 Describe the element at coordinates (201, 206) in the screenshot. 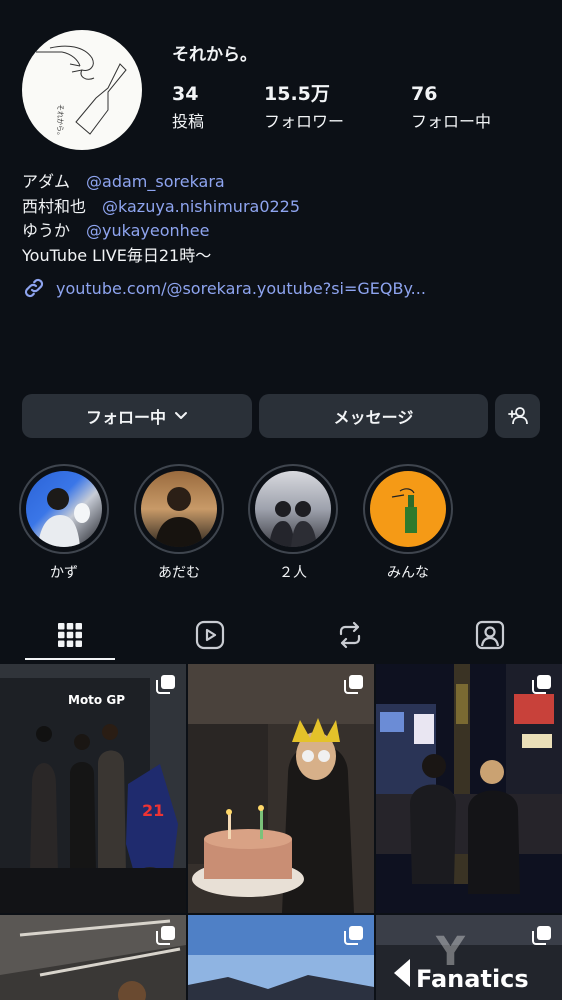

I see `member-handle-link: @kazuya.nishimura0225` at that location.